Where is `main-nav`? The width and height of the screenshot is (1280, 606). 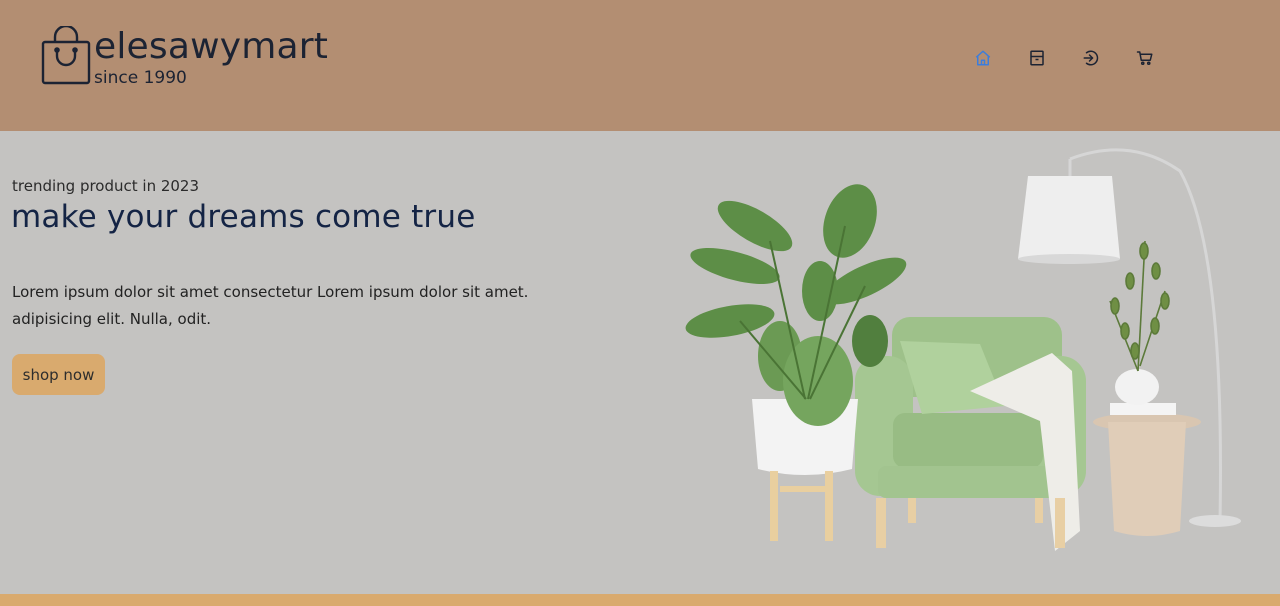
main-nav is located at coordinates (1082, 58).